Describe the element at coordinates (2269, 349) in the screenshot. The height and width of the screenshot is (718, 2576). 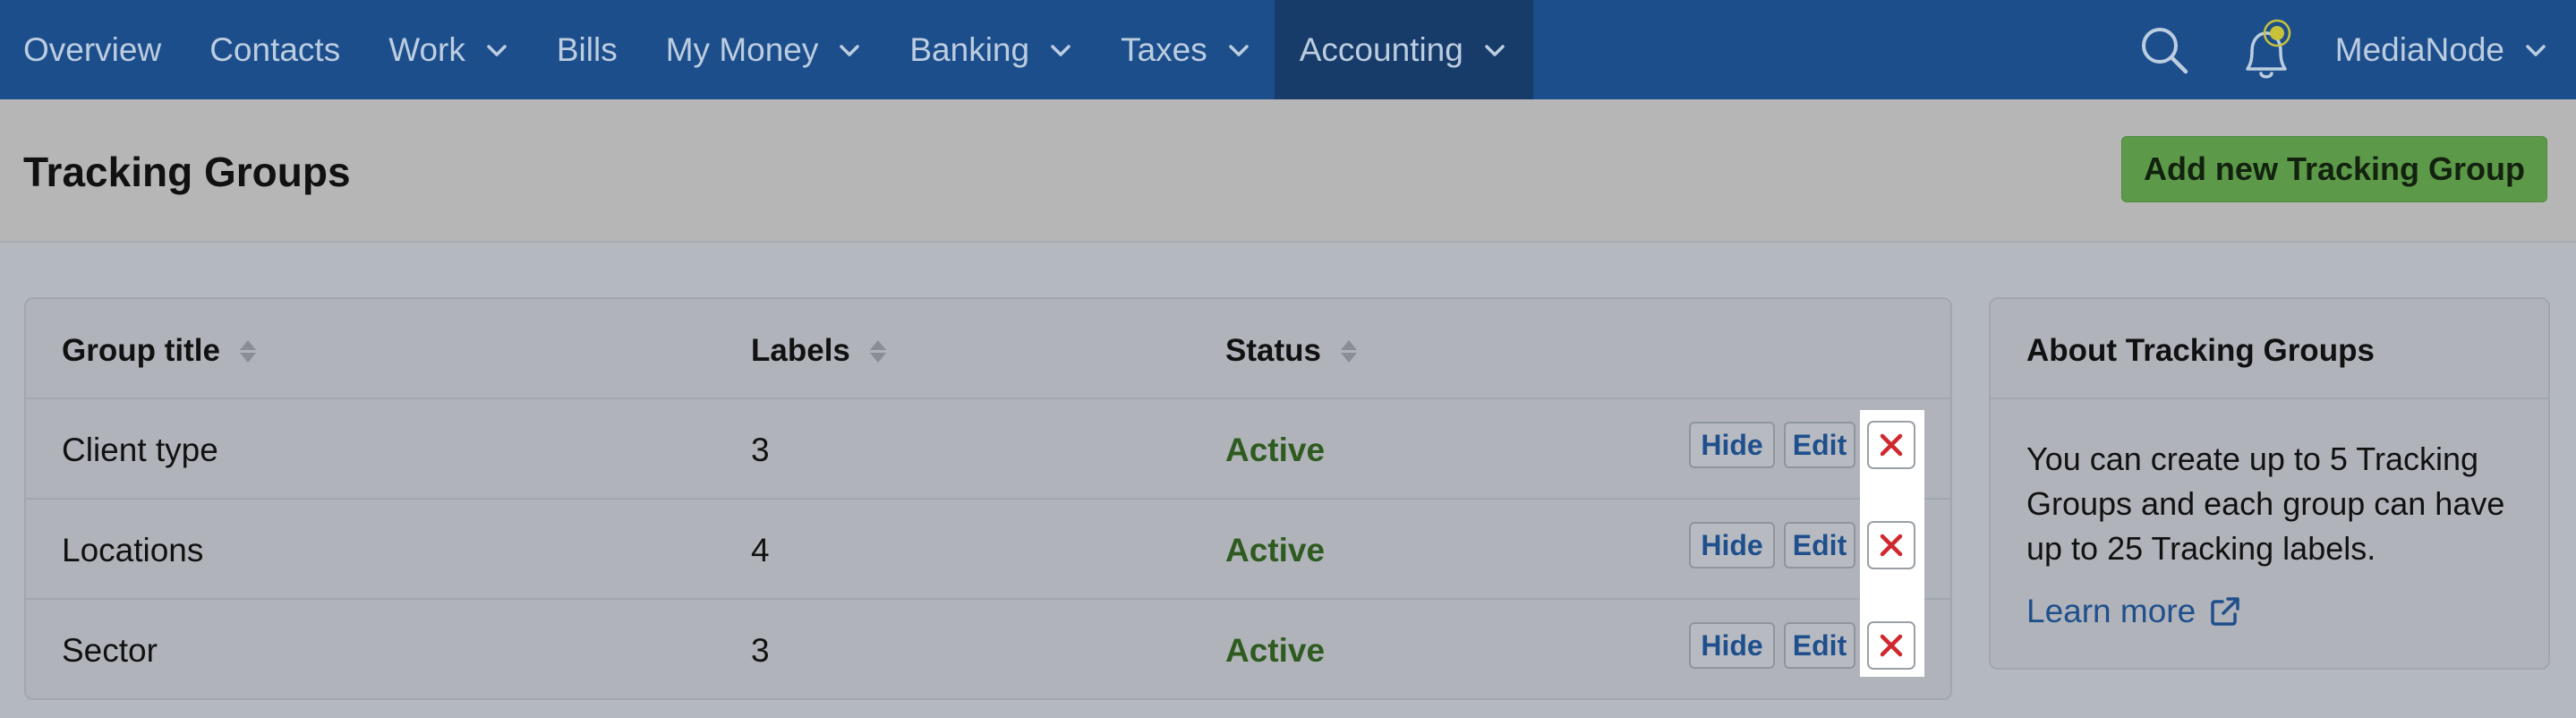
I see `about-title: About Tracking Groups` at that location.